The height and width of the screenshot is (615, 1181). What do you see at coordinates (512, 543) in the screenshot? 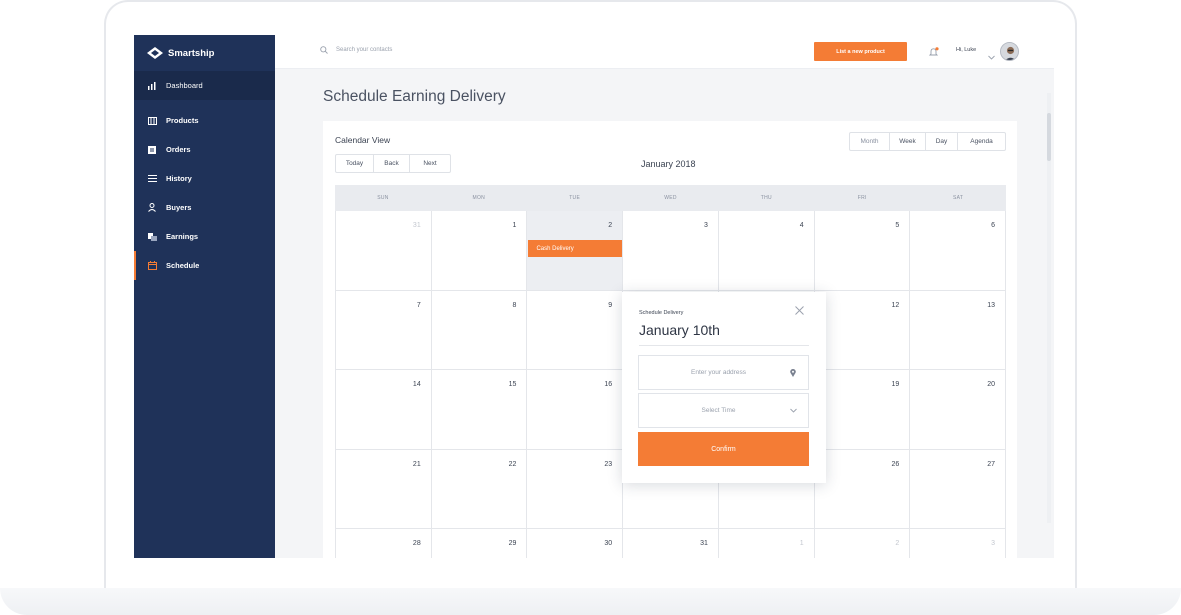
I see `day-number: 29` at bounding box center [512, 543].